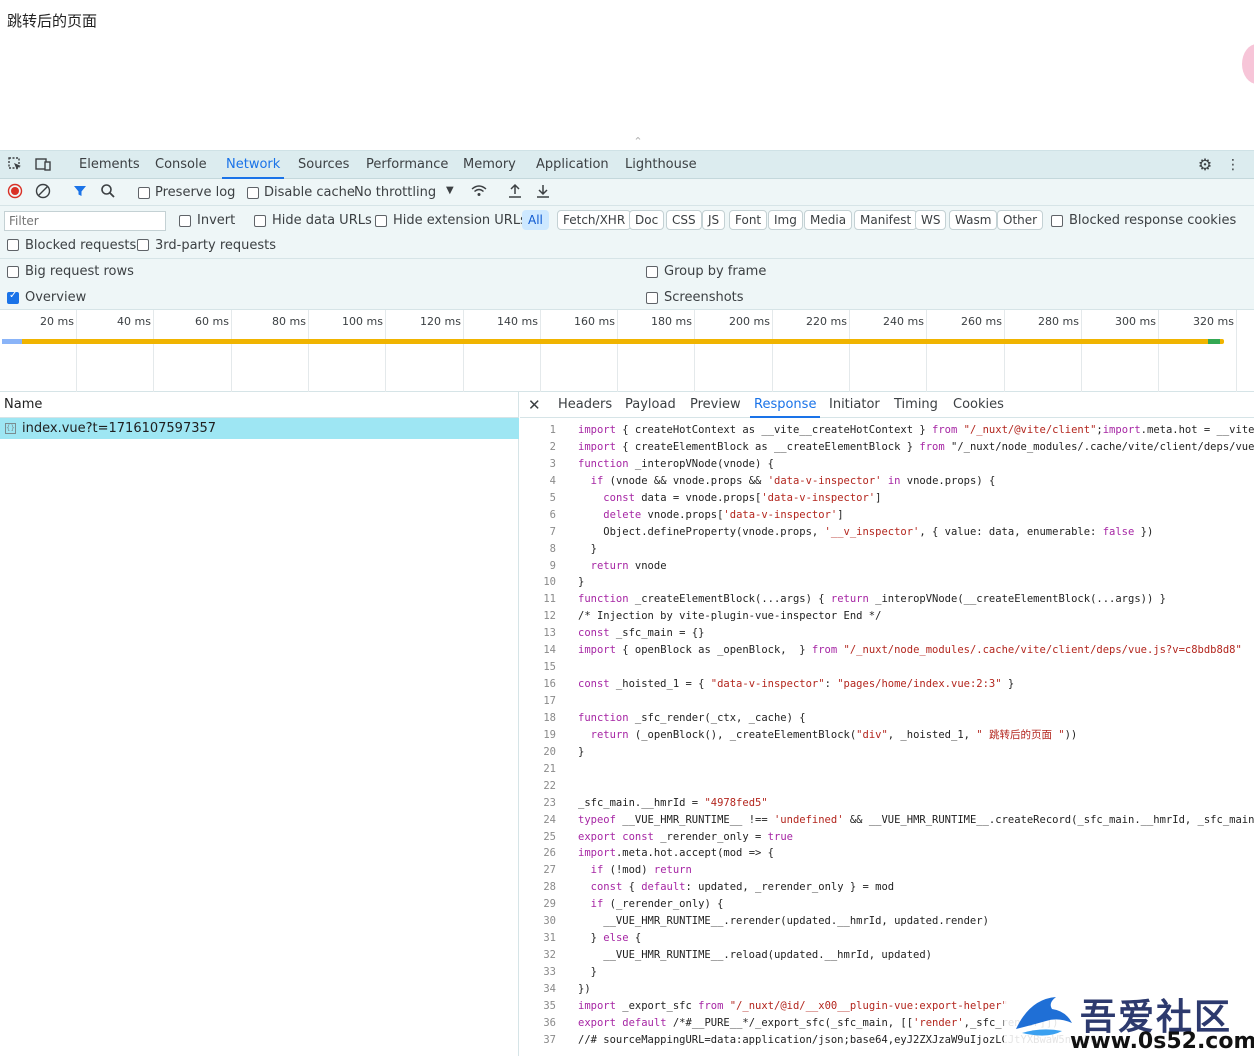 The width and height of the screenshot is (1254, 1056). What do you see at coordinates (887, 582) in the screenshot?
I see `code-line: 10}` at bounding box center [887, 582].